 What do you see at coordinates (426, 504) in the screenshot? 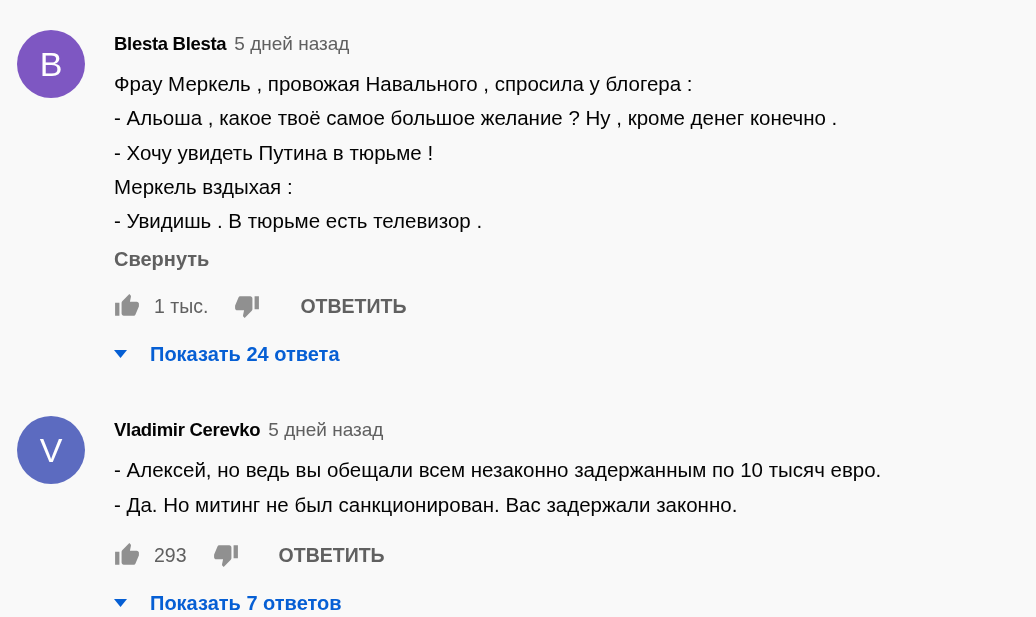
I see `comment-text: - Да. Но митинг не был санкционирован. Вас задержали законно.` at bounding box center [426, 504].